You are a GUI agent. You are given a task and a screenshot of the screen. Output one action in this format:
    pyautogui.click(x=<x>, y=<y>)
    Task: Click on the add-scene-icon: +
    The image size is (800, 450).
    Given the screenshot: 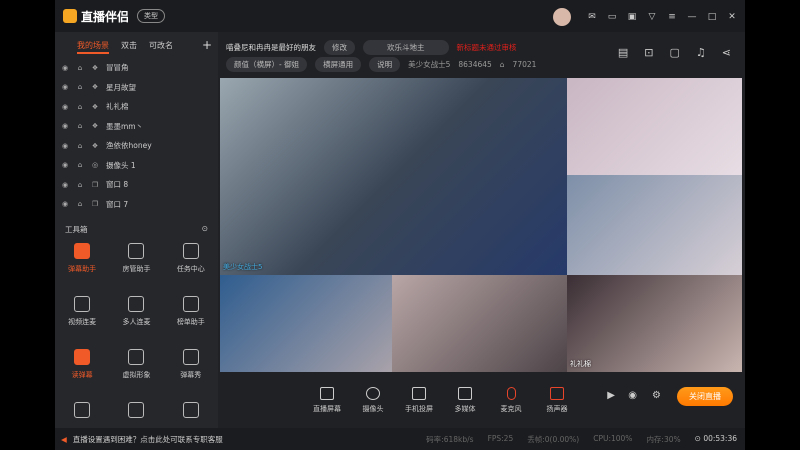 What is the action you would take?
    pyautogui.click(x=207, y=45)
    